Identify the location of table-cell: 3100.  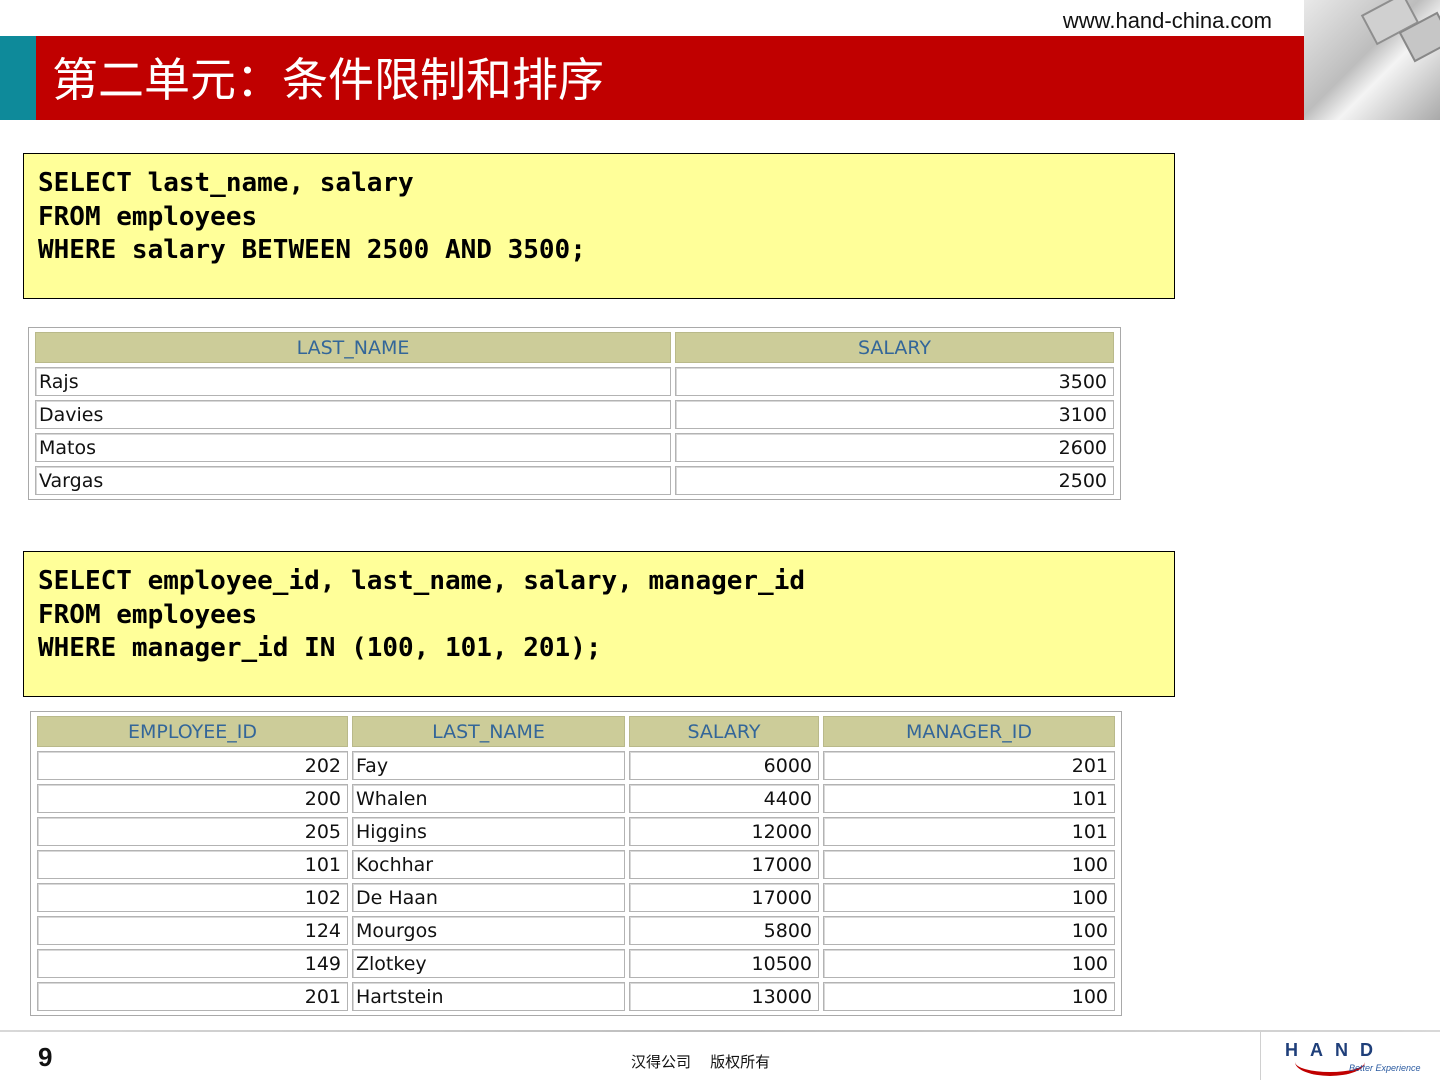
(894, 414).